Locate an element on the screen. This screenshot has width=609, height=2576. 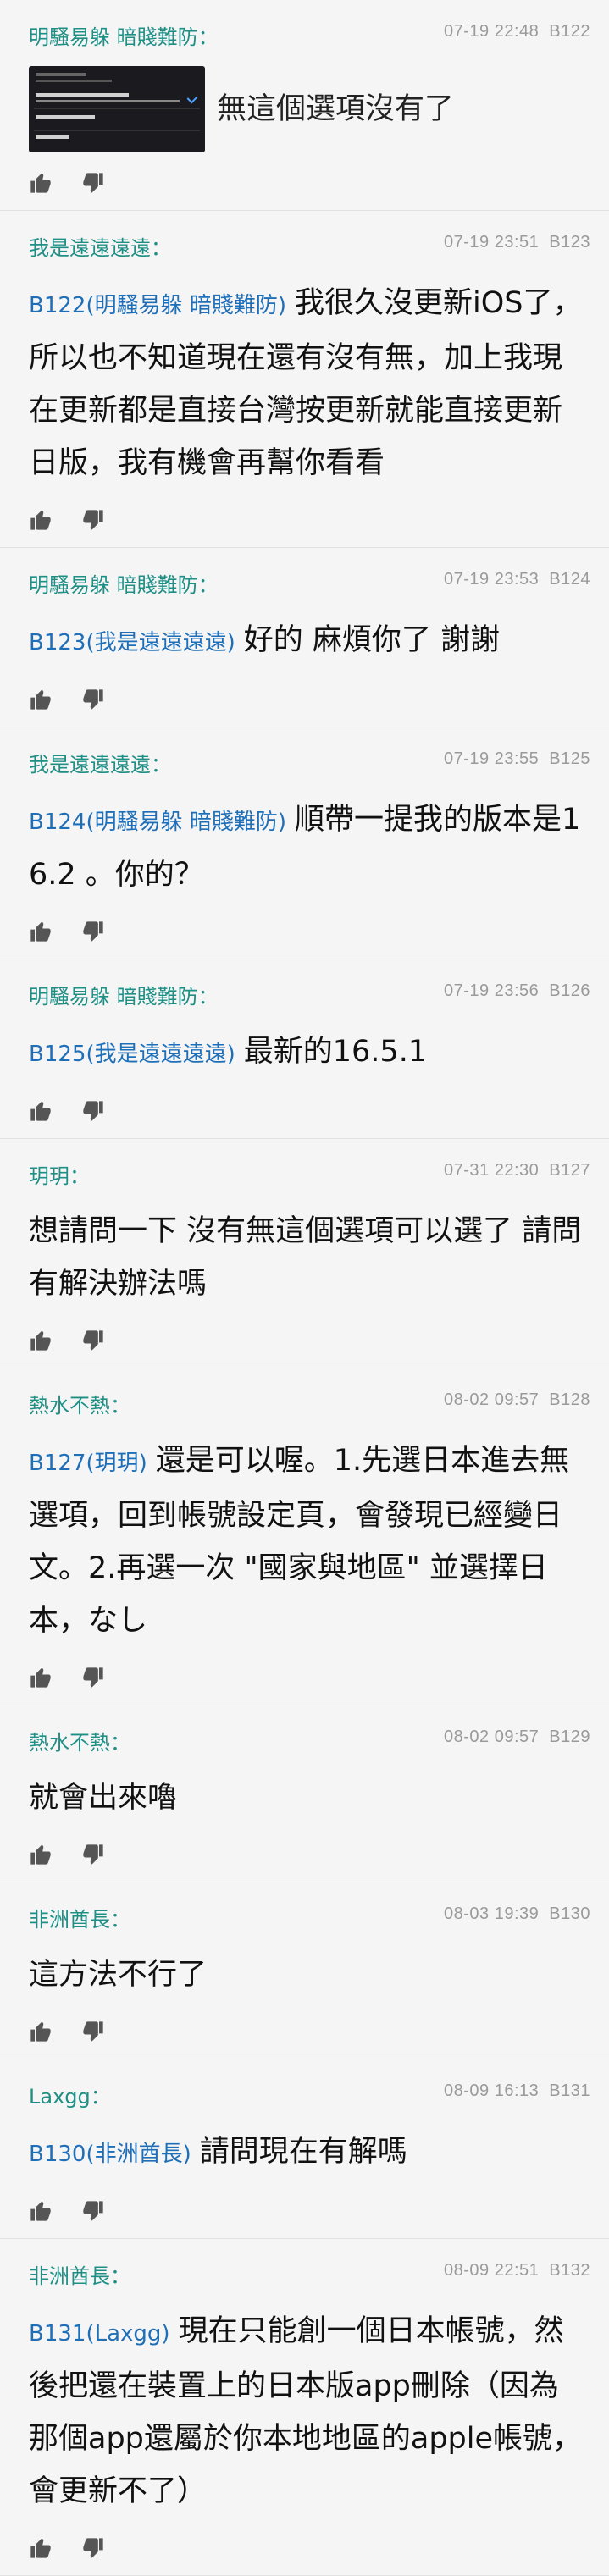
comment-meta: 07-19 23:55 B125 is located at coordinates (517, 759).